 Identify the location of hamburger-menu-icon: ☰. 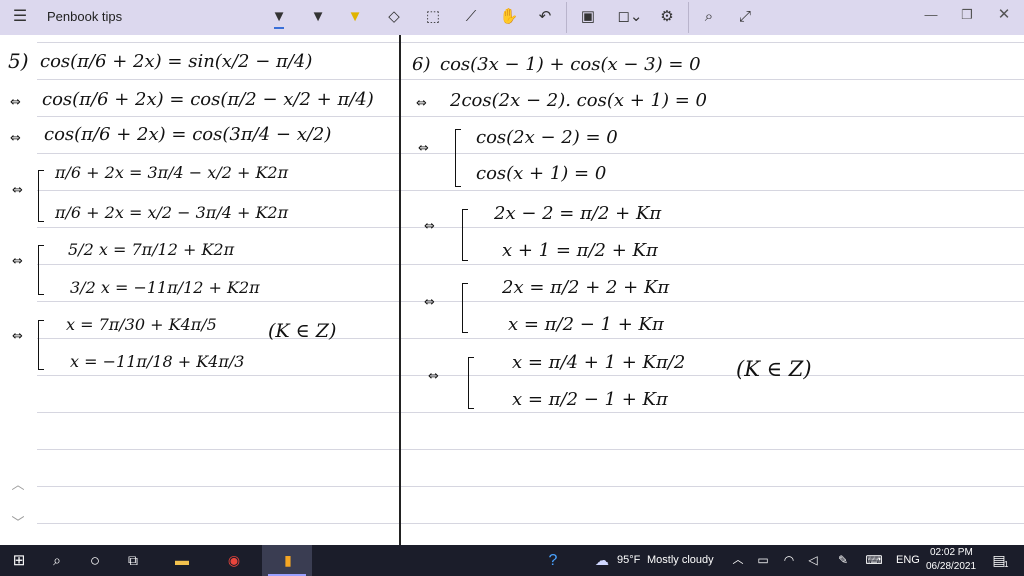
(20, 17).